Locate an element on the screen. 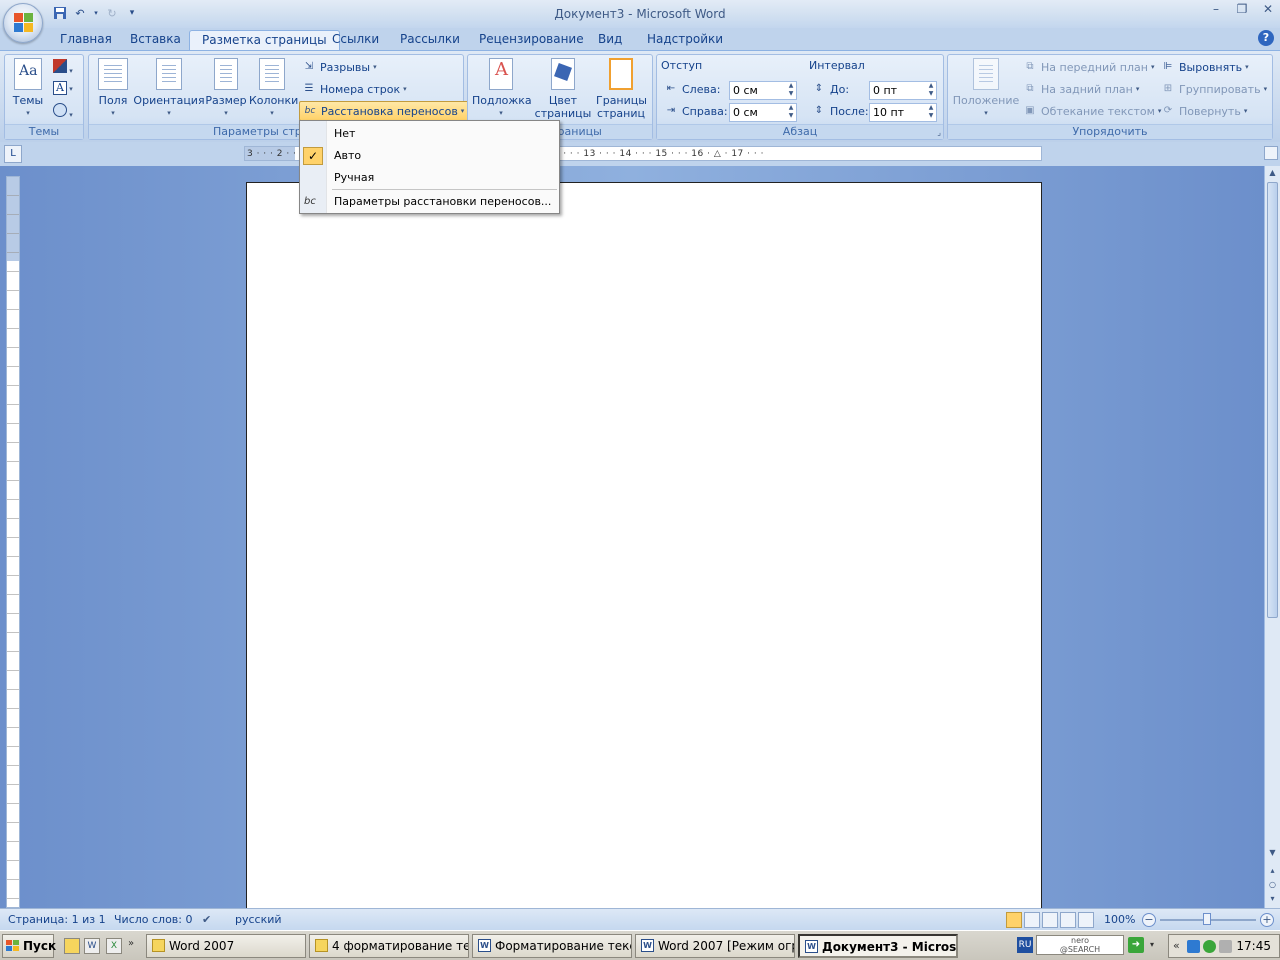 This screenshot has width=1280, height=960. spacing-after-label: После: is located at coordinates (849, 111).